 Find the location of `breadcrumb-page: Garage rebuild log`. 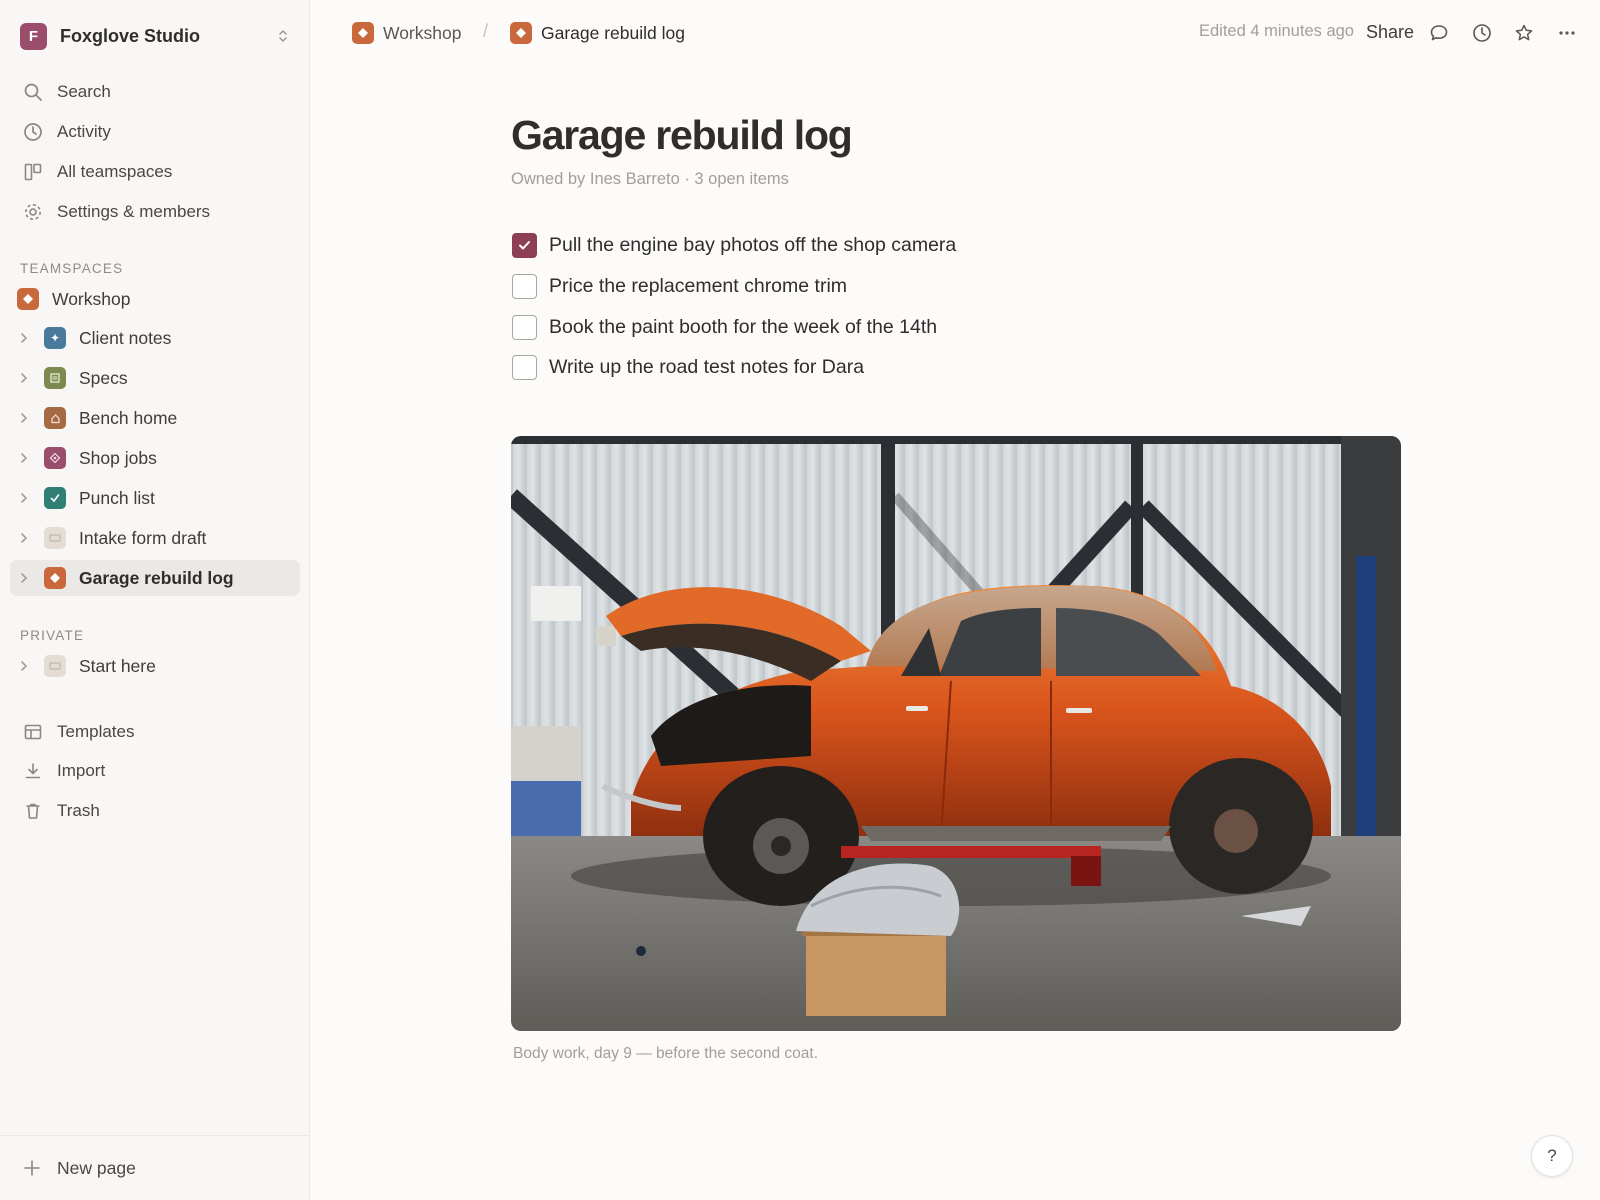

breadcrumb-page: Garage rebuild log is located at coordinates (597, 33).